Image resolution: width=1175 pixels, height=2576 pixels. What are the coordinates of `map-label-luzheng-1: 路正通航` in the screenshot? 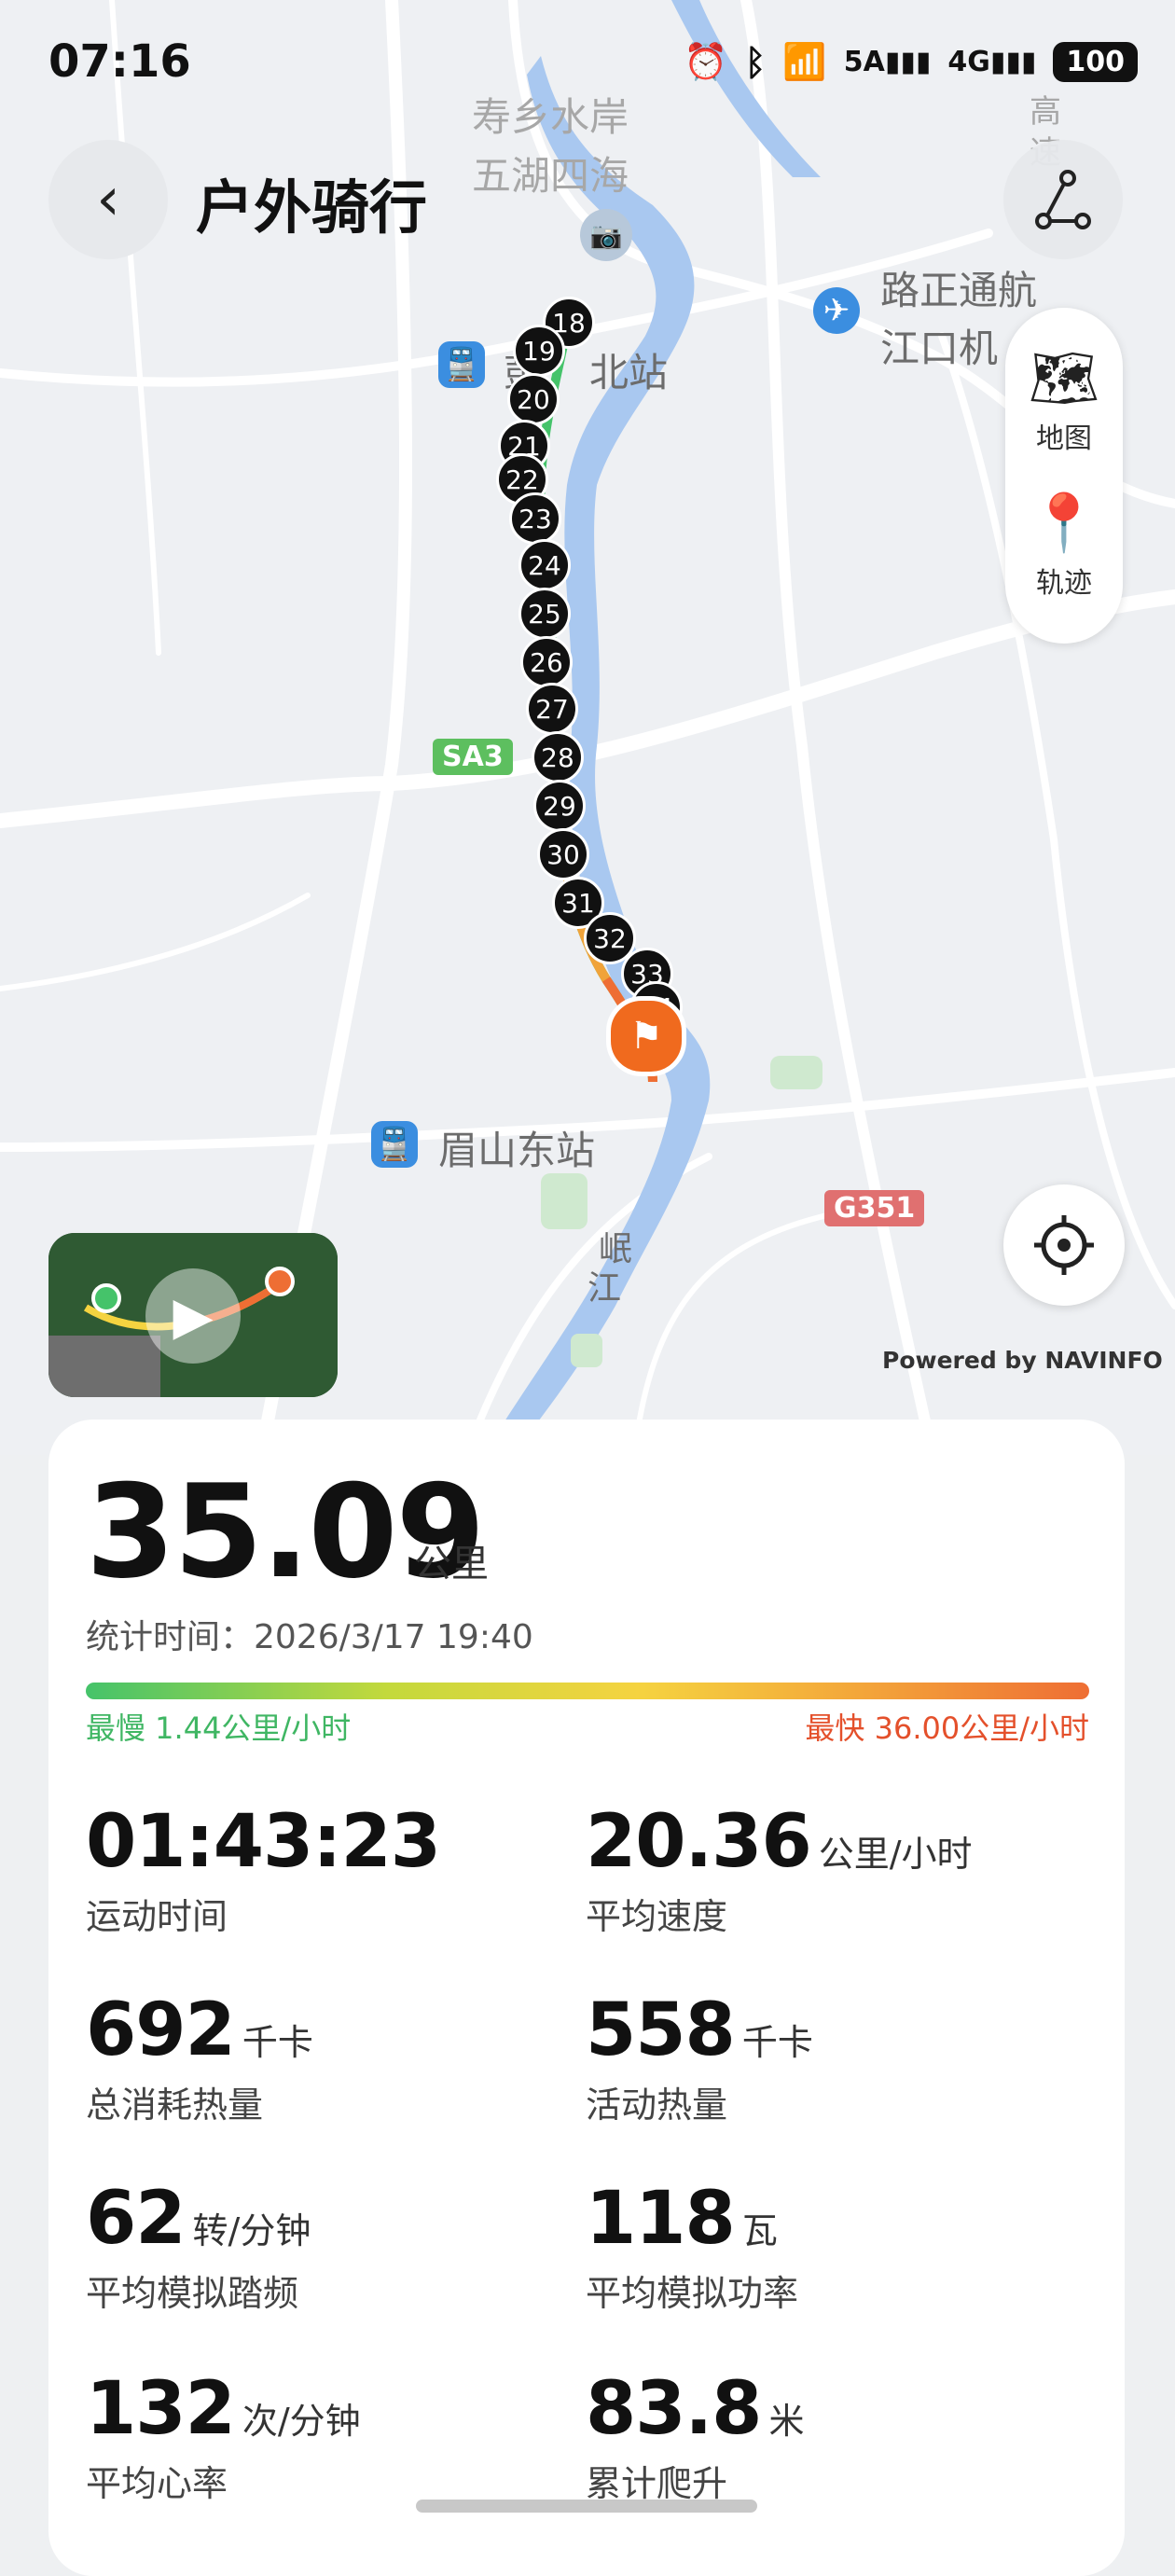 It's located at (959, 290).